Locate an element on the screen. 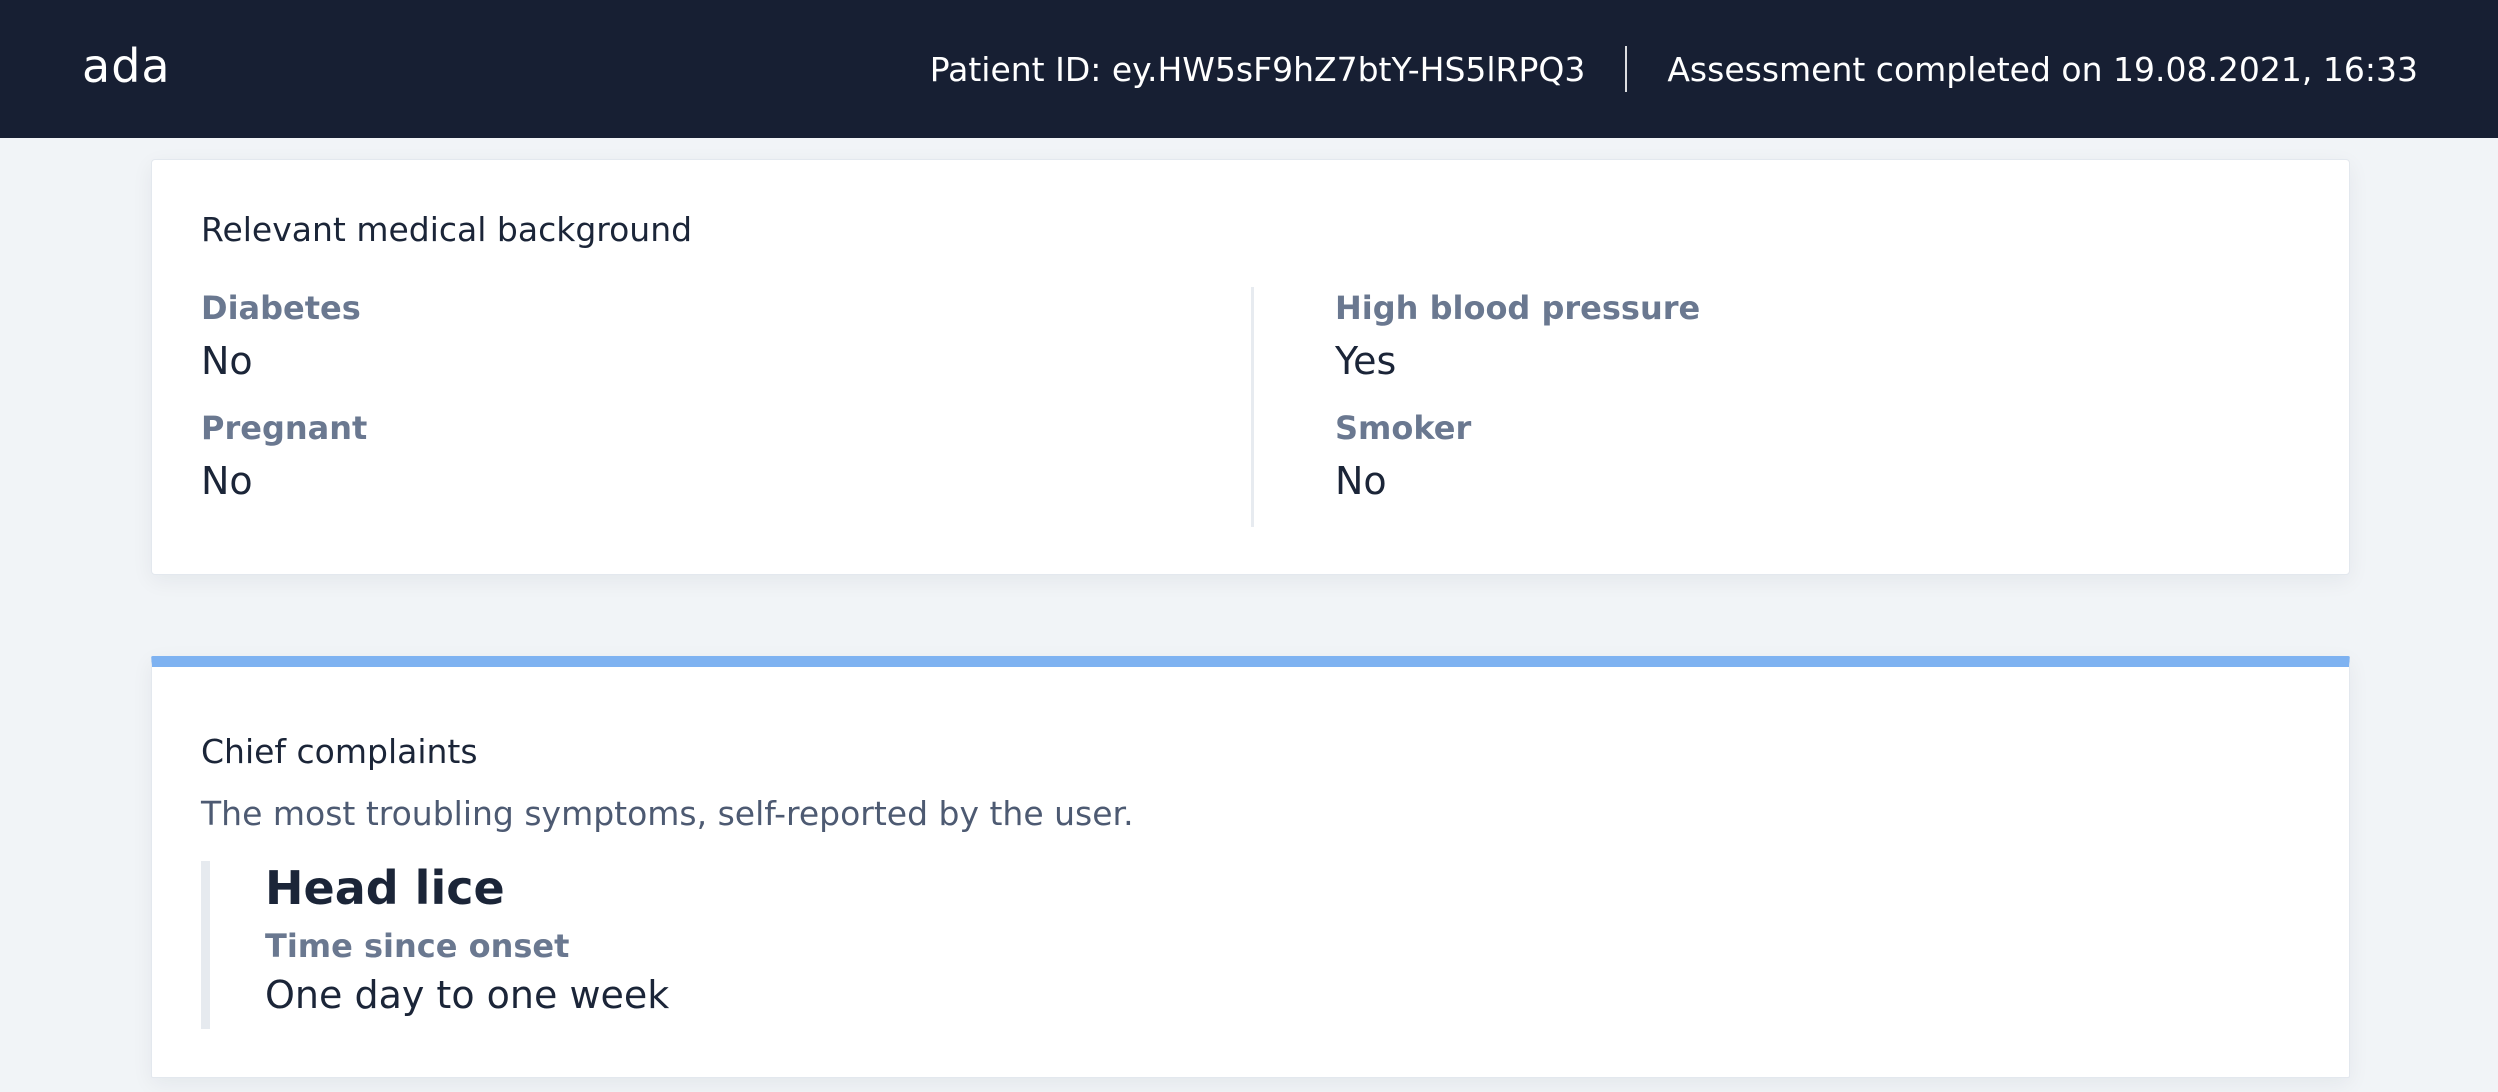 Image resolution: width=2498 pixels, height=1092 pixels. header-divider is located at coordinates (1626, 69).